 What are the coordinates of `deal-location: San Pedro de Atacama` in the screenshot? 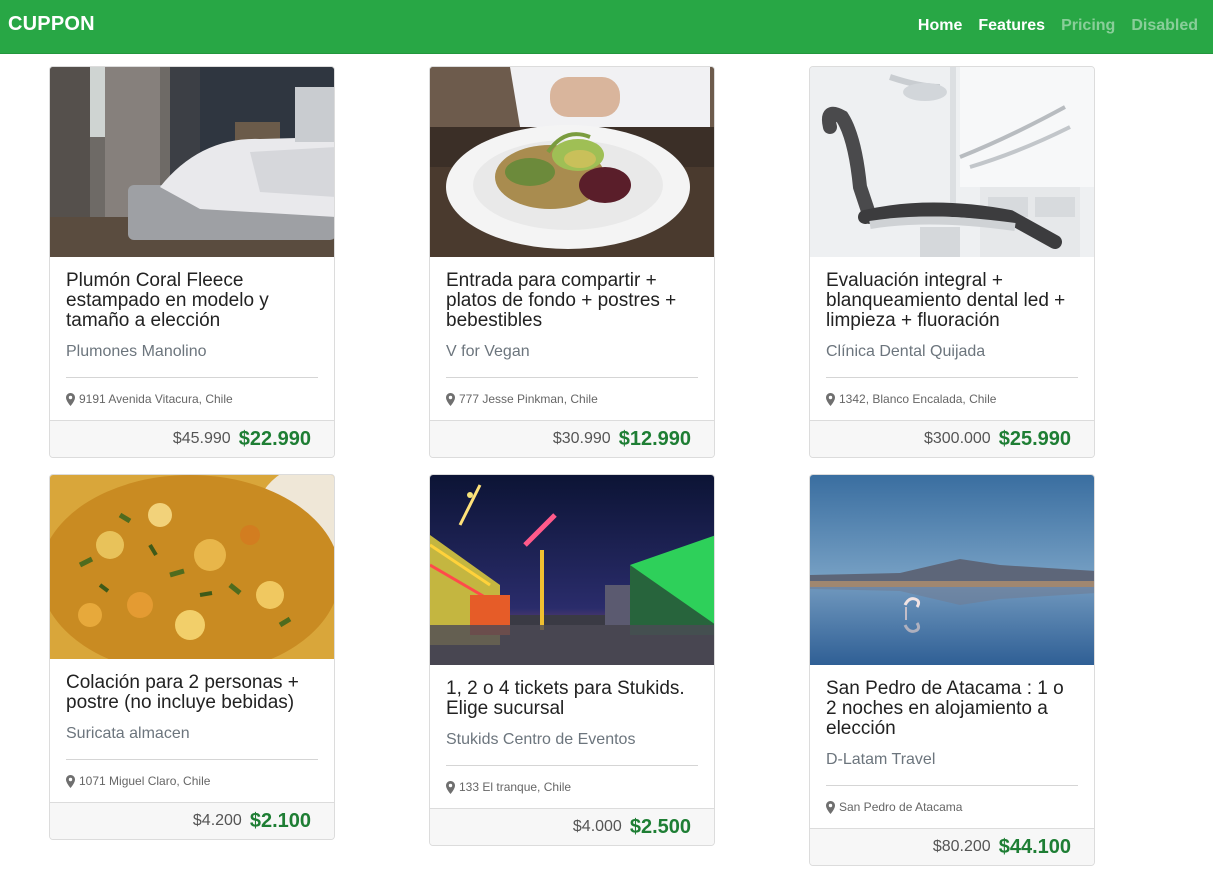 It's located at (952, 807).